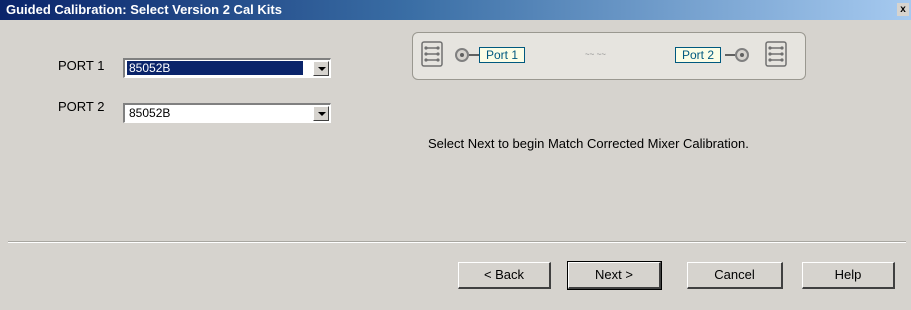 The height and width of the screenshot is (310, 911). I want to click on port-2-label: PORT 2, so click(81, 106).